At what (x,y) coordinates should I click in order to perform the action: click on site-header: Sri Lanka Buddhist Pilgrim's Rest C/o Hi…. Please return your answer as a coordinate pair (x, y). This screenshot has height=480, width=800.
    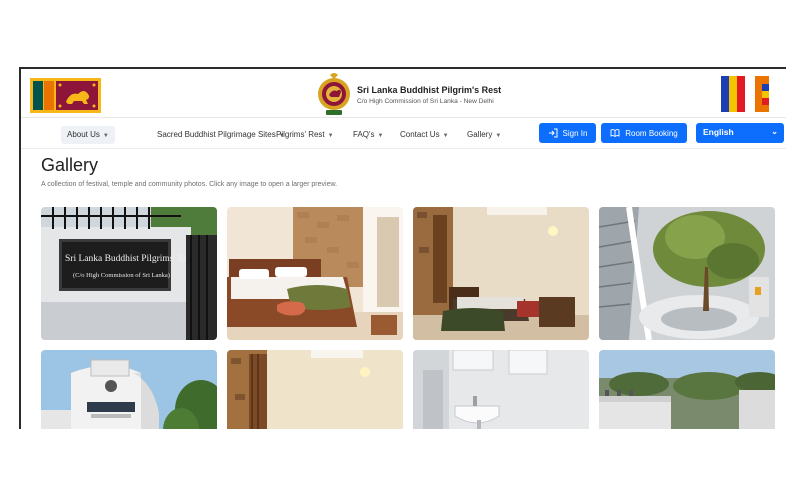
    Looking at the image, I should click on (403, 93).